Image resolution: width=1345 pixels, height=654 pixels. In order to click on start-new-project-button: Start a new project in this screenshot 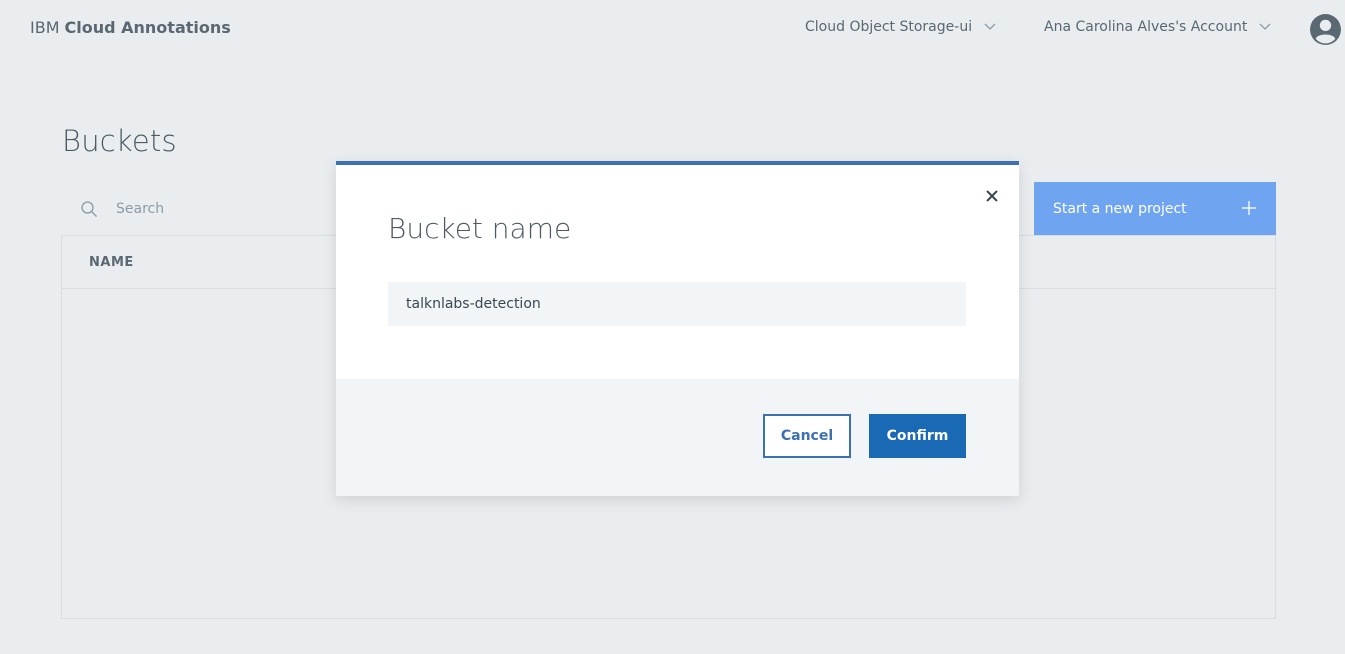, I will do `click(1155, 208)`.